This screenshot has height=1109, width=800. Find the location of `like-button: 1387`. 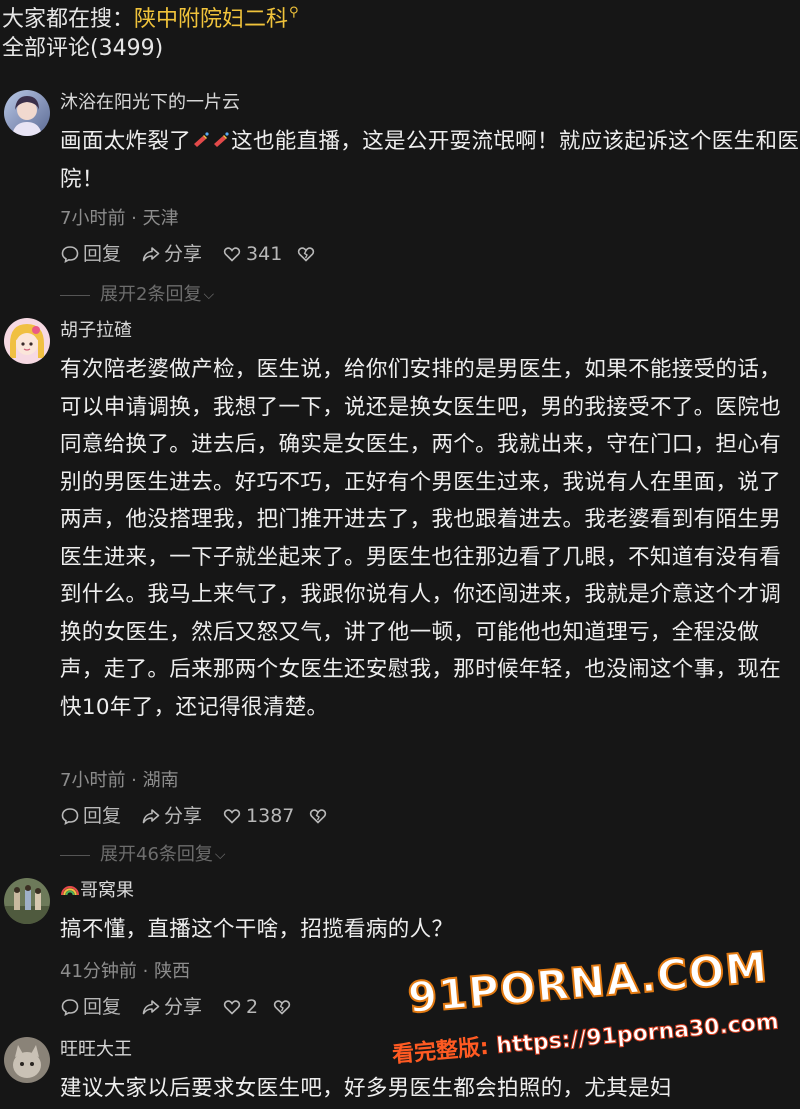

like-button: 1387 is located at coordinates (258, 816).